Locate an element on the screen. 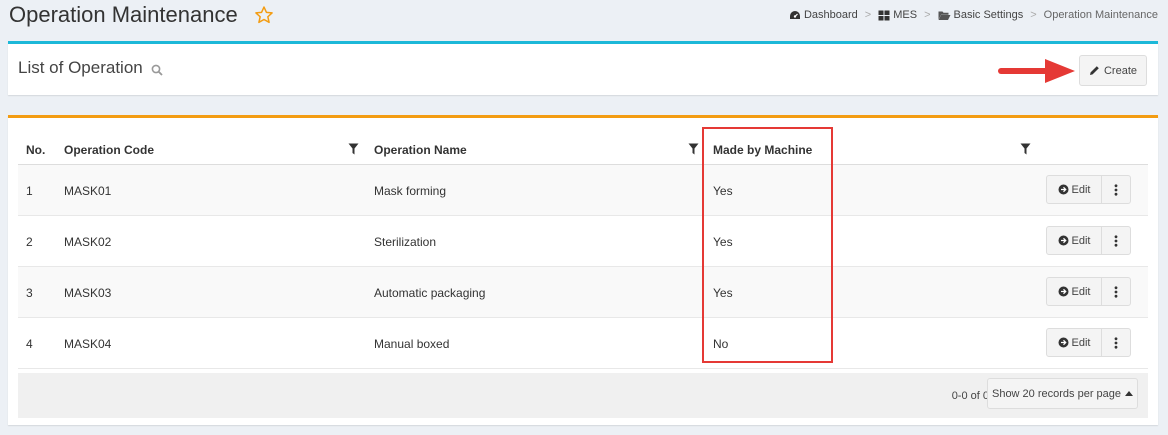 This screenshot has width=1168, height=435. cell-operation-code: MASK01 is located at coordinates (88, 191).